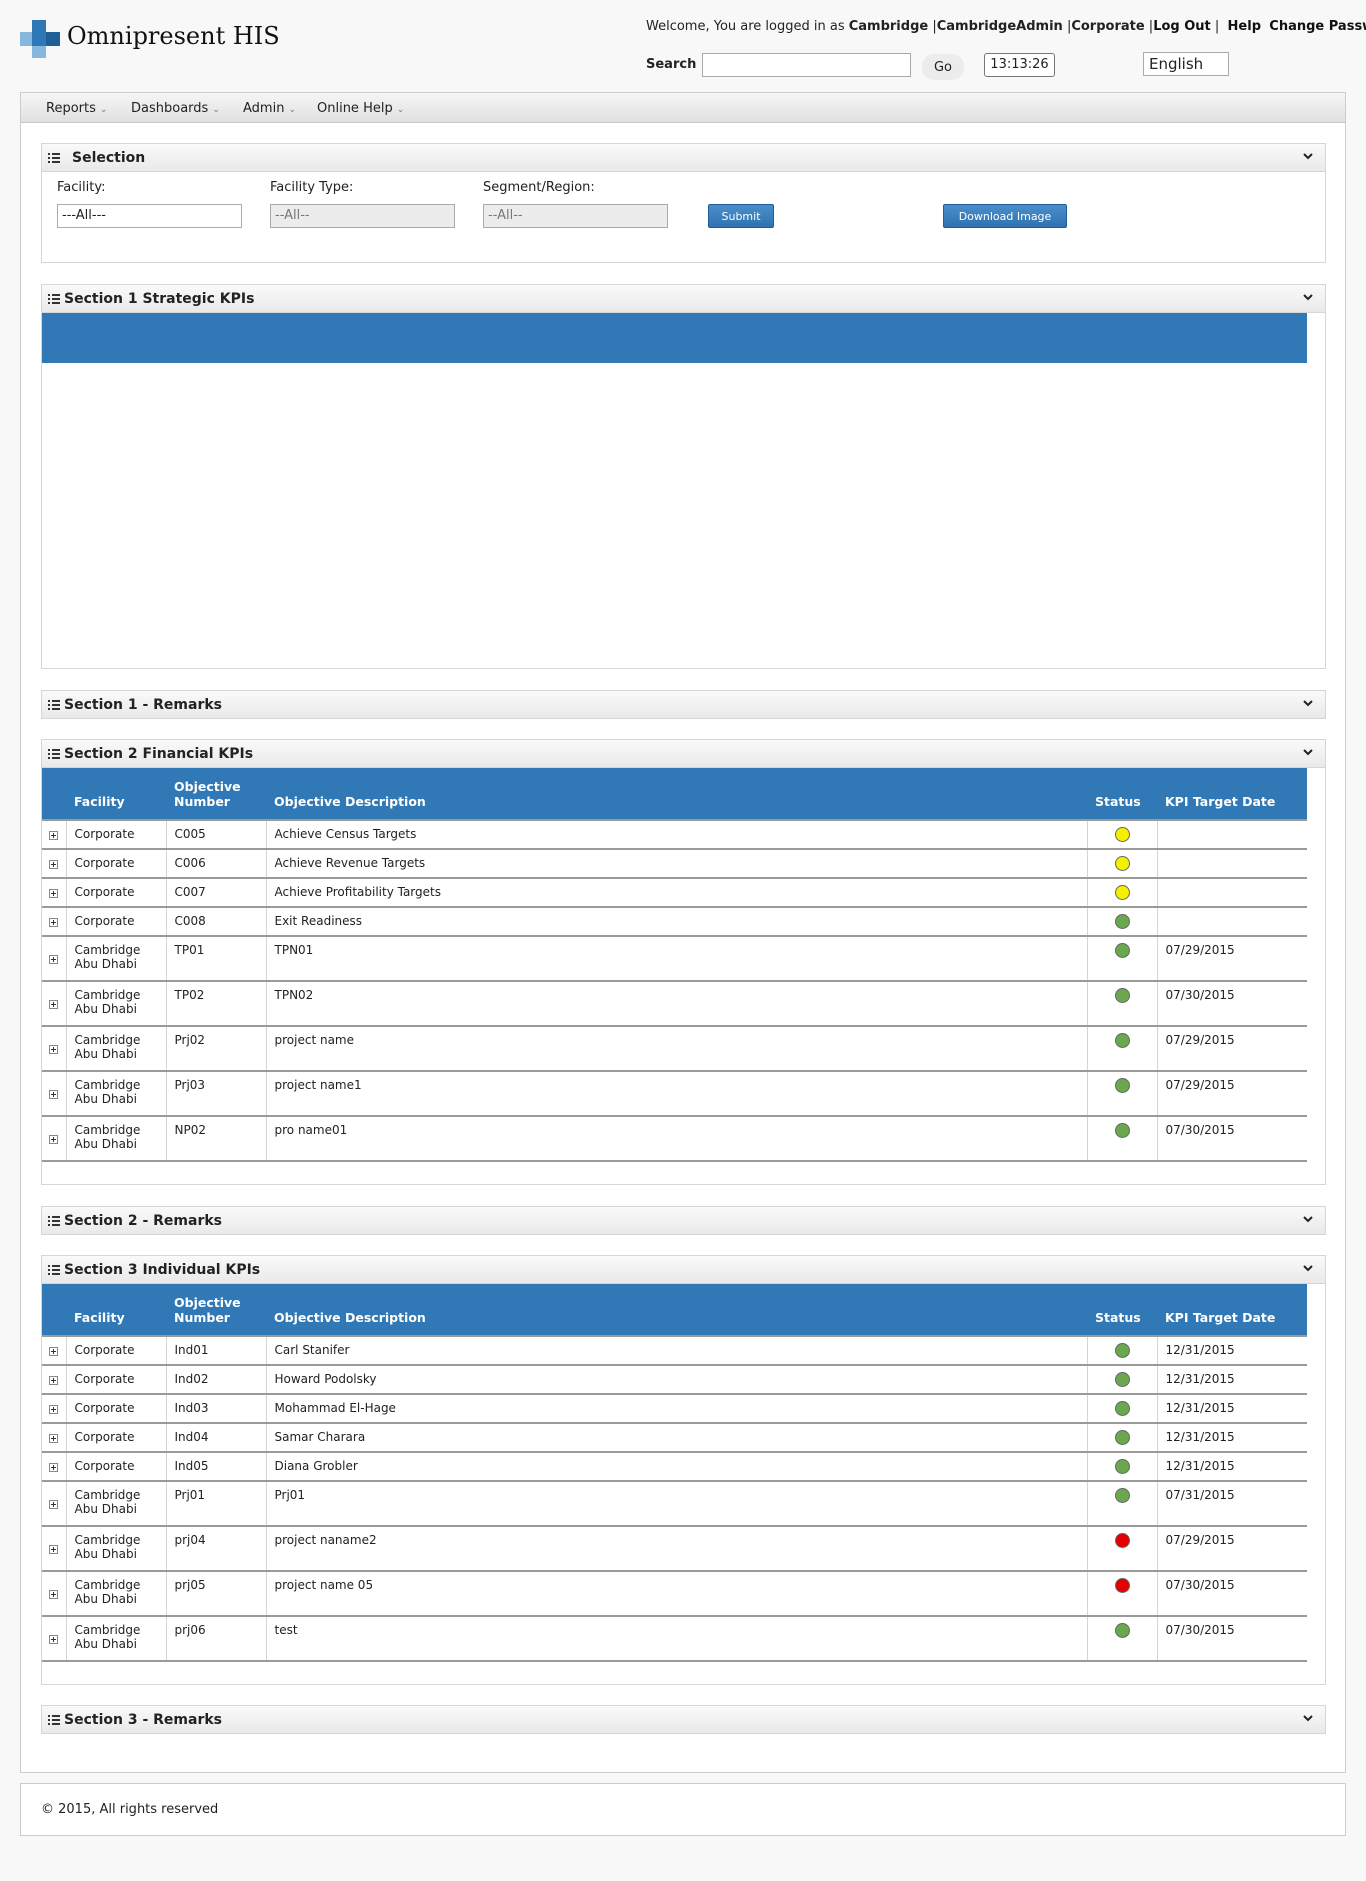 This screenshot has height=1881, width=1366. Describe the element at coordinates (674, 1639) in the screenshot. I see `table-row: Cambridge Abu Dhabi prj06 test 07/30/2015` at that location.